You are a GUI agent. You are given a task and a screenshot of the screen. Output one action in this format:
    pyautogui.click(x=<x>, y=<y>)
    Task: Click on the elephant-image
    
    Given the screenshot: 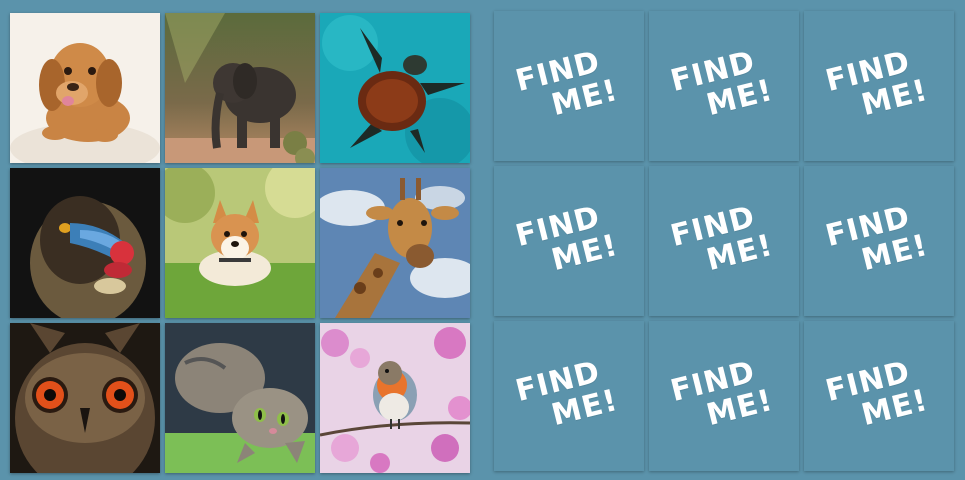 What is the action you would take?
    pyautogui.click(x=240, y=88)
    